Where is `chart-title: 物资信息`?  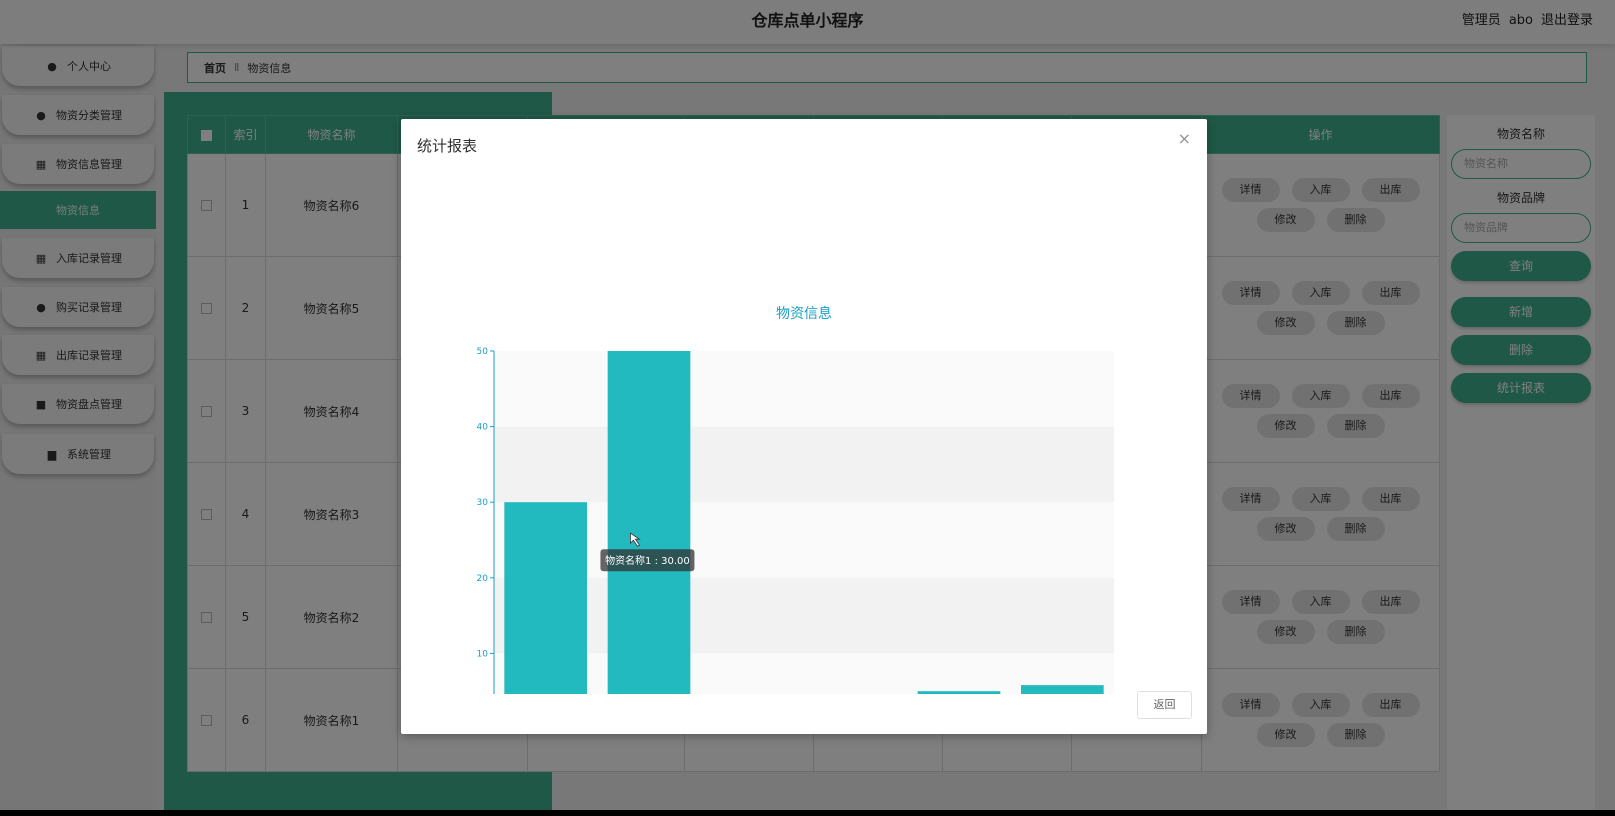
chart-title: 物资信息 is located at coordinates (804, 313).